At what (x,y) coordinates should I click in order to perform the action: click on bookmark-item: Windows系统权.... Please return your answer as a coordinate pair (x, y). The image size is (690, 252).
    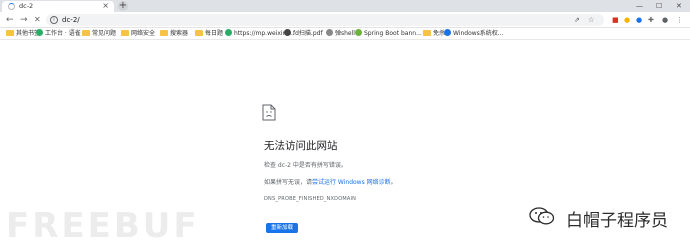
    Looking at the image, I should click on (474, 34).